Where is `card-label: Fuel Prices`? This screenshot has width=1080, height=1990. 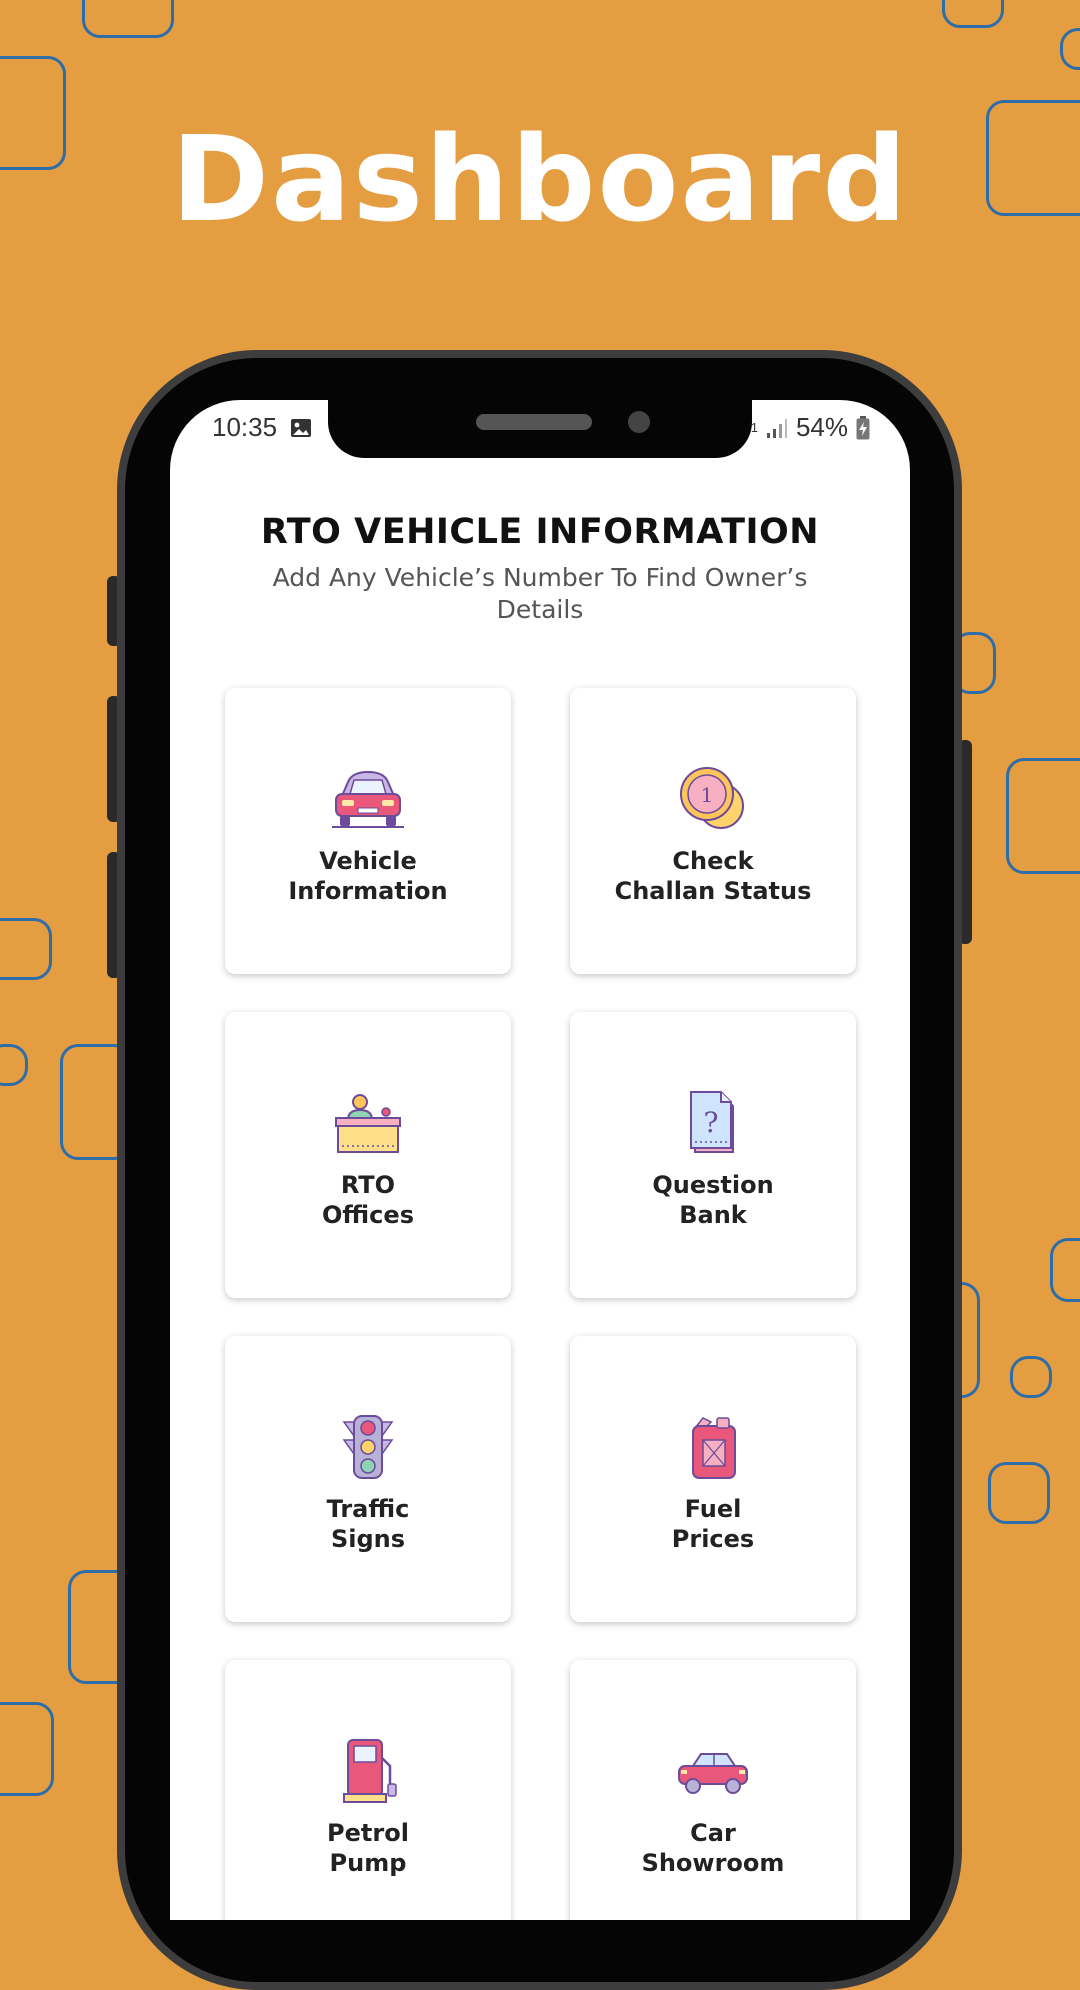
card-label: Fuel Prices is located at coordinates (713, 1524).